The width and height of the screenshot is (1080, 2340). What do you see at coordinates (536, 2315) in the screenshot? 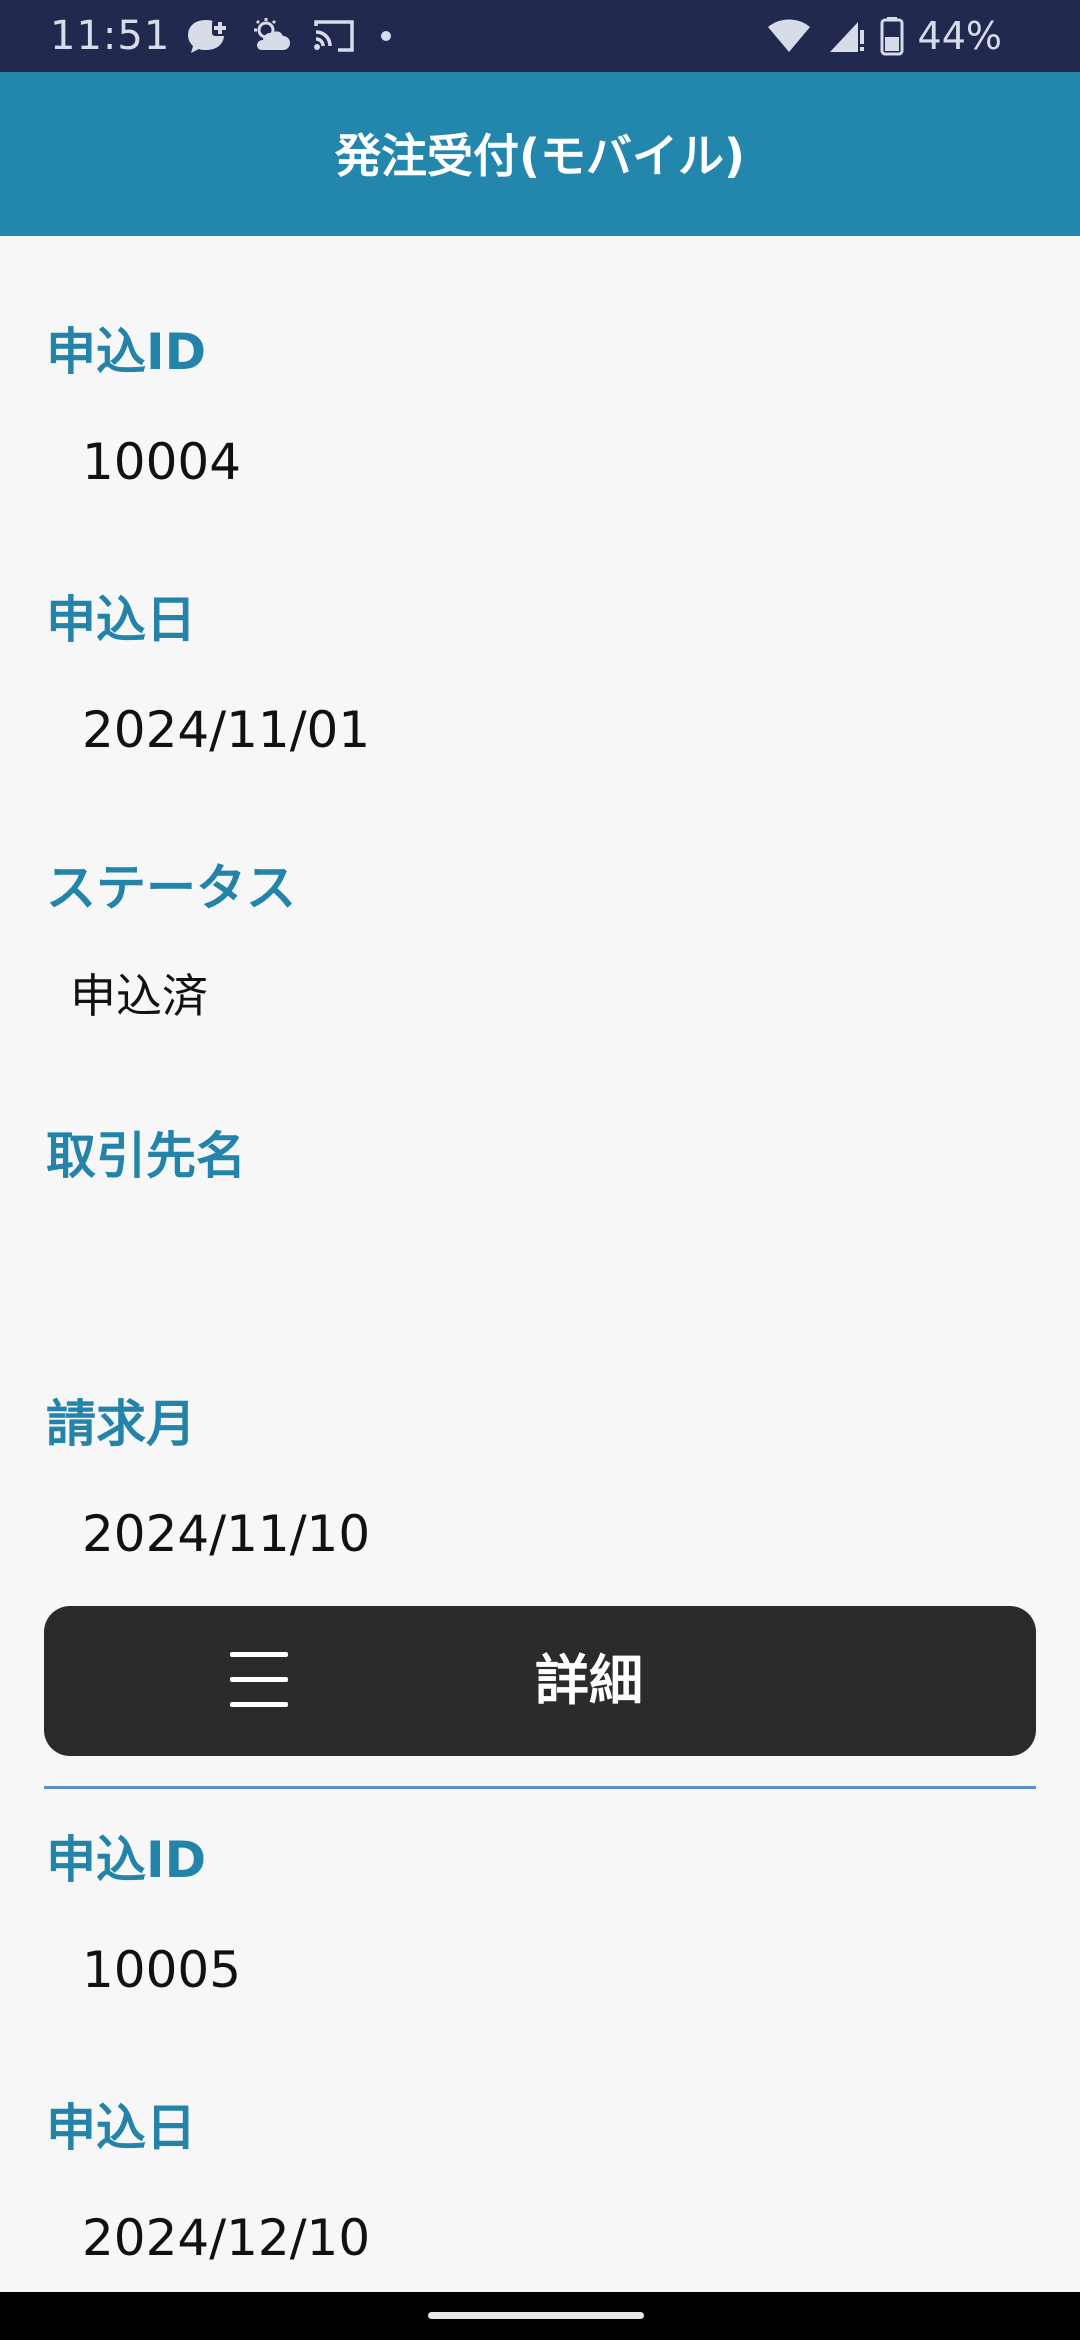
I see `home-indicator` at bounding box center [536, 2315].